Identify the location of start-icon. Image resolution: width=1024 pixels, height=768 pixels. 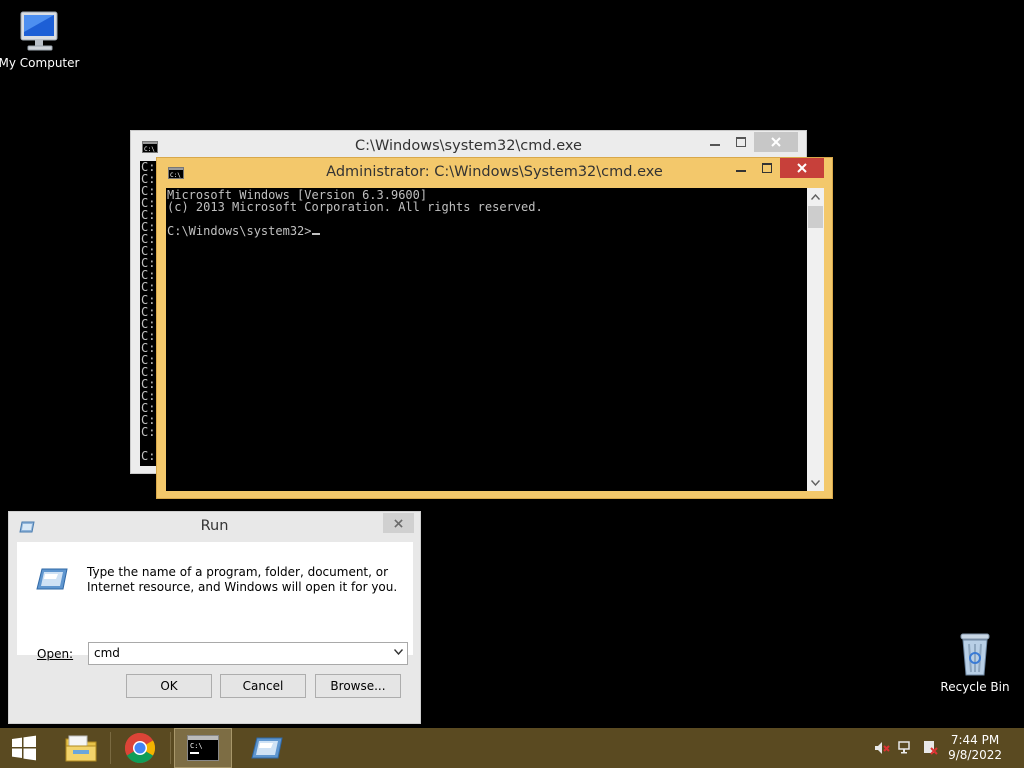
(24, 748).